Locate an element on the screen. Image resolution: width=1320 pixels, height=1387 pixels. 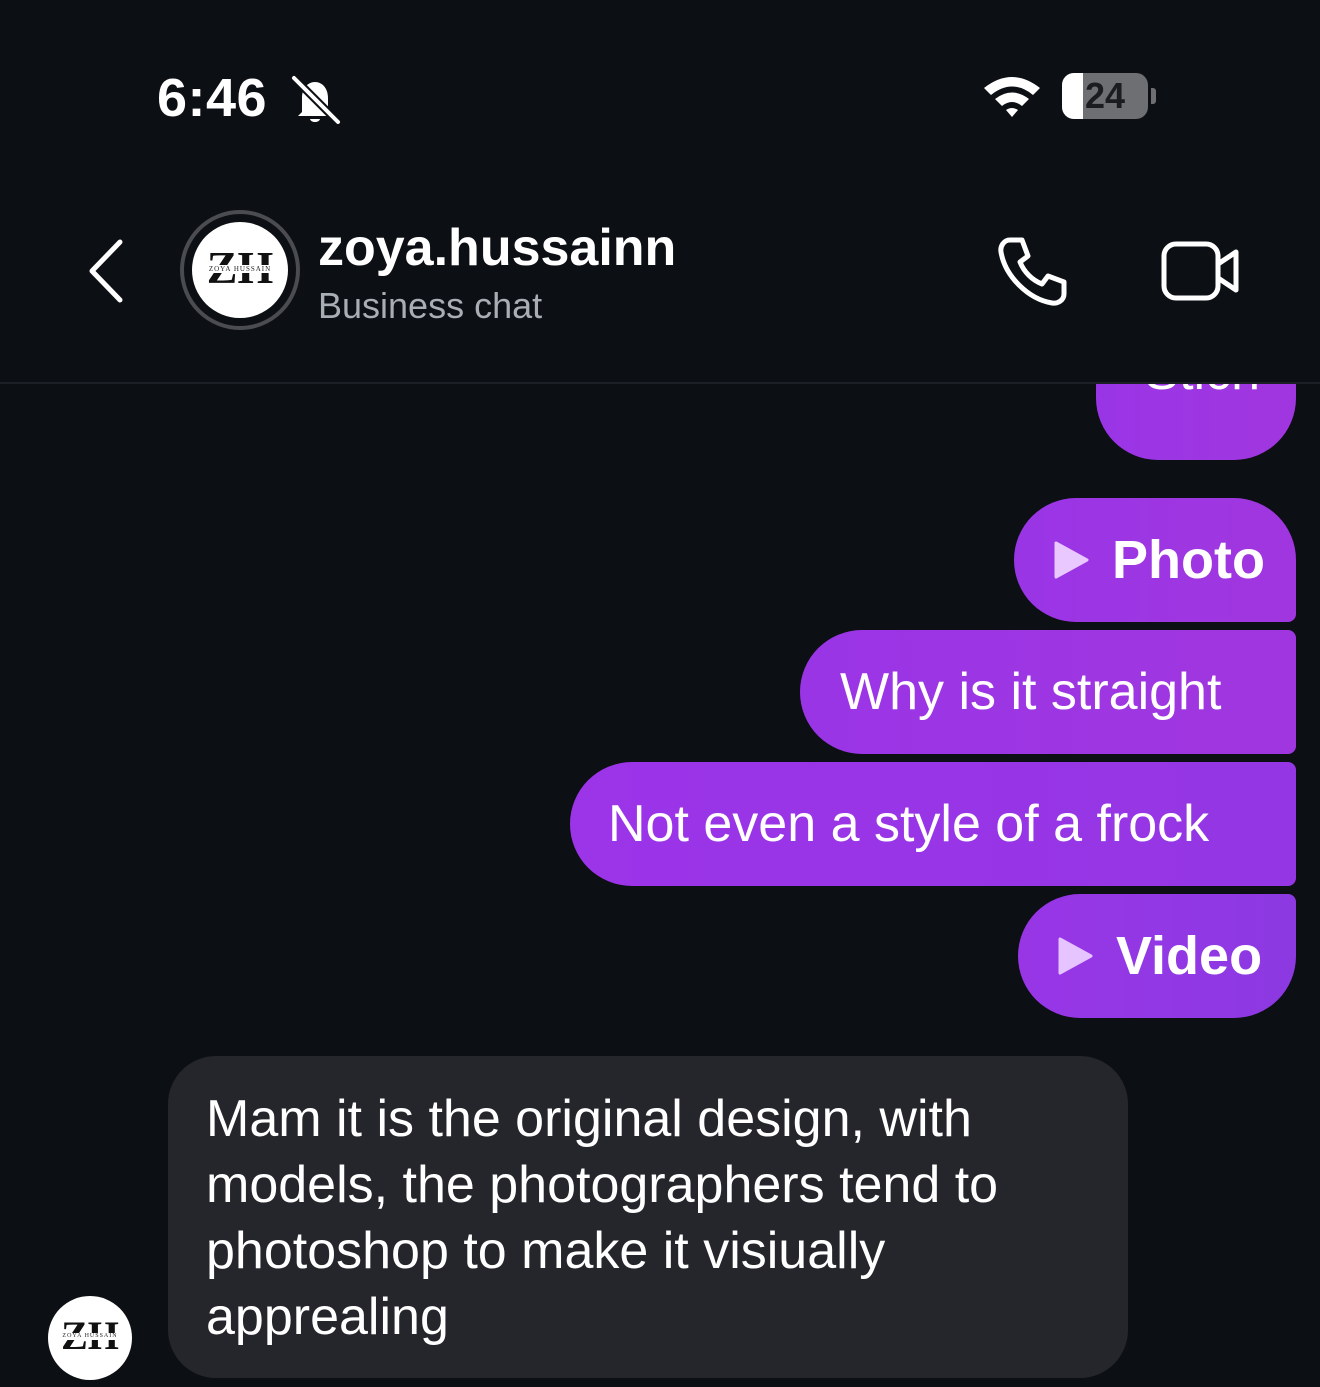
message-text-line: Mam it is the original design, with is located at coordinates (589, 1119).